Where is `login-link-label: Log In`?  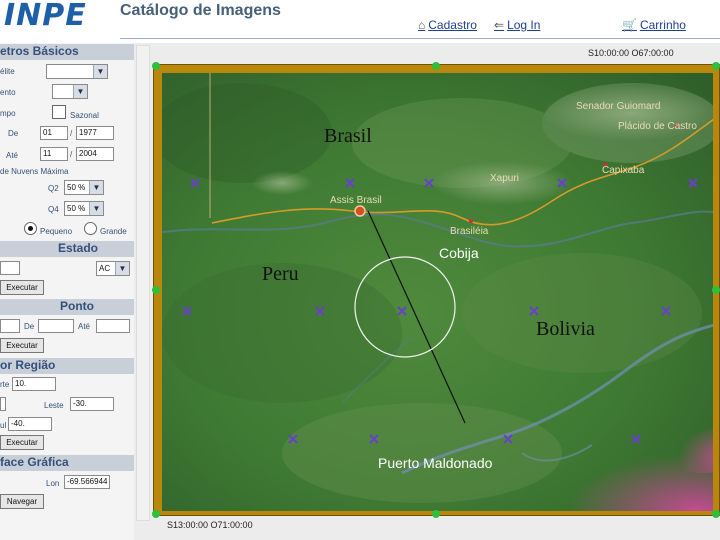 login-link-label: Log In is located at coordinates (524, 25).